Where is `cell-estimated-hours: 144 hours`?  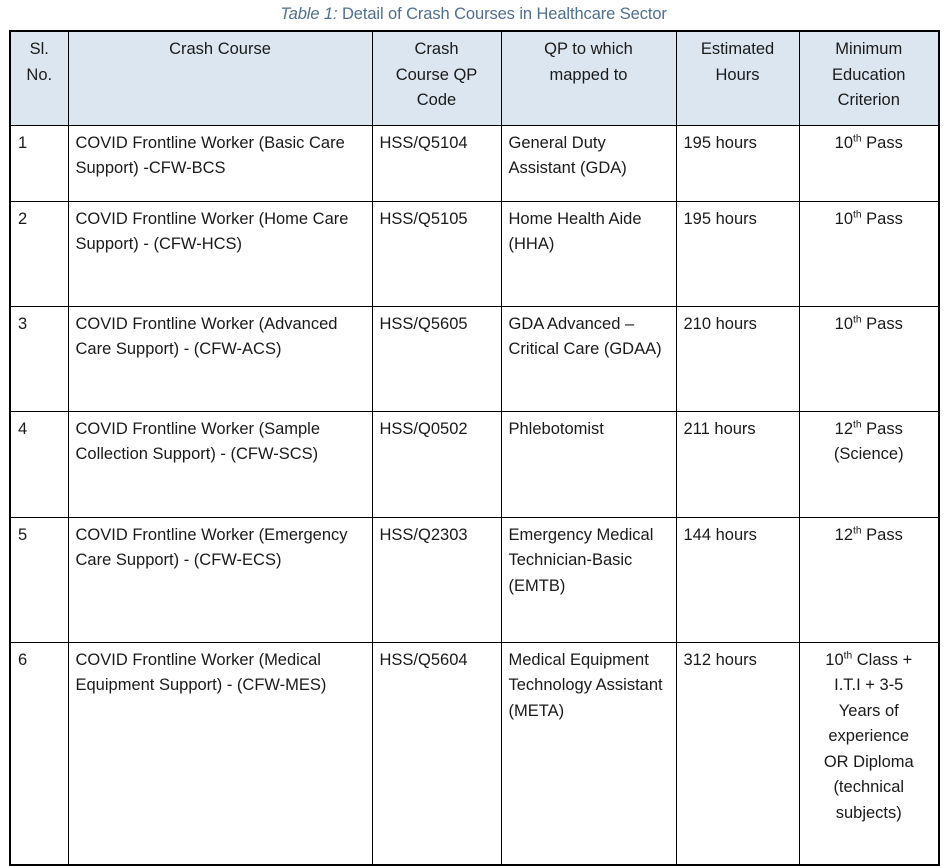 cell-estimated-hours: 144 hours is located at coordinates (737, 579).